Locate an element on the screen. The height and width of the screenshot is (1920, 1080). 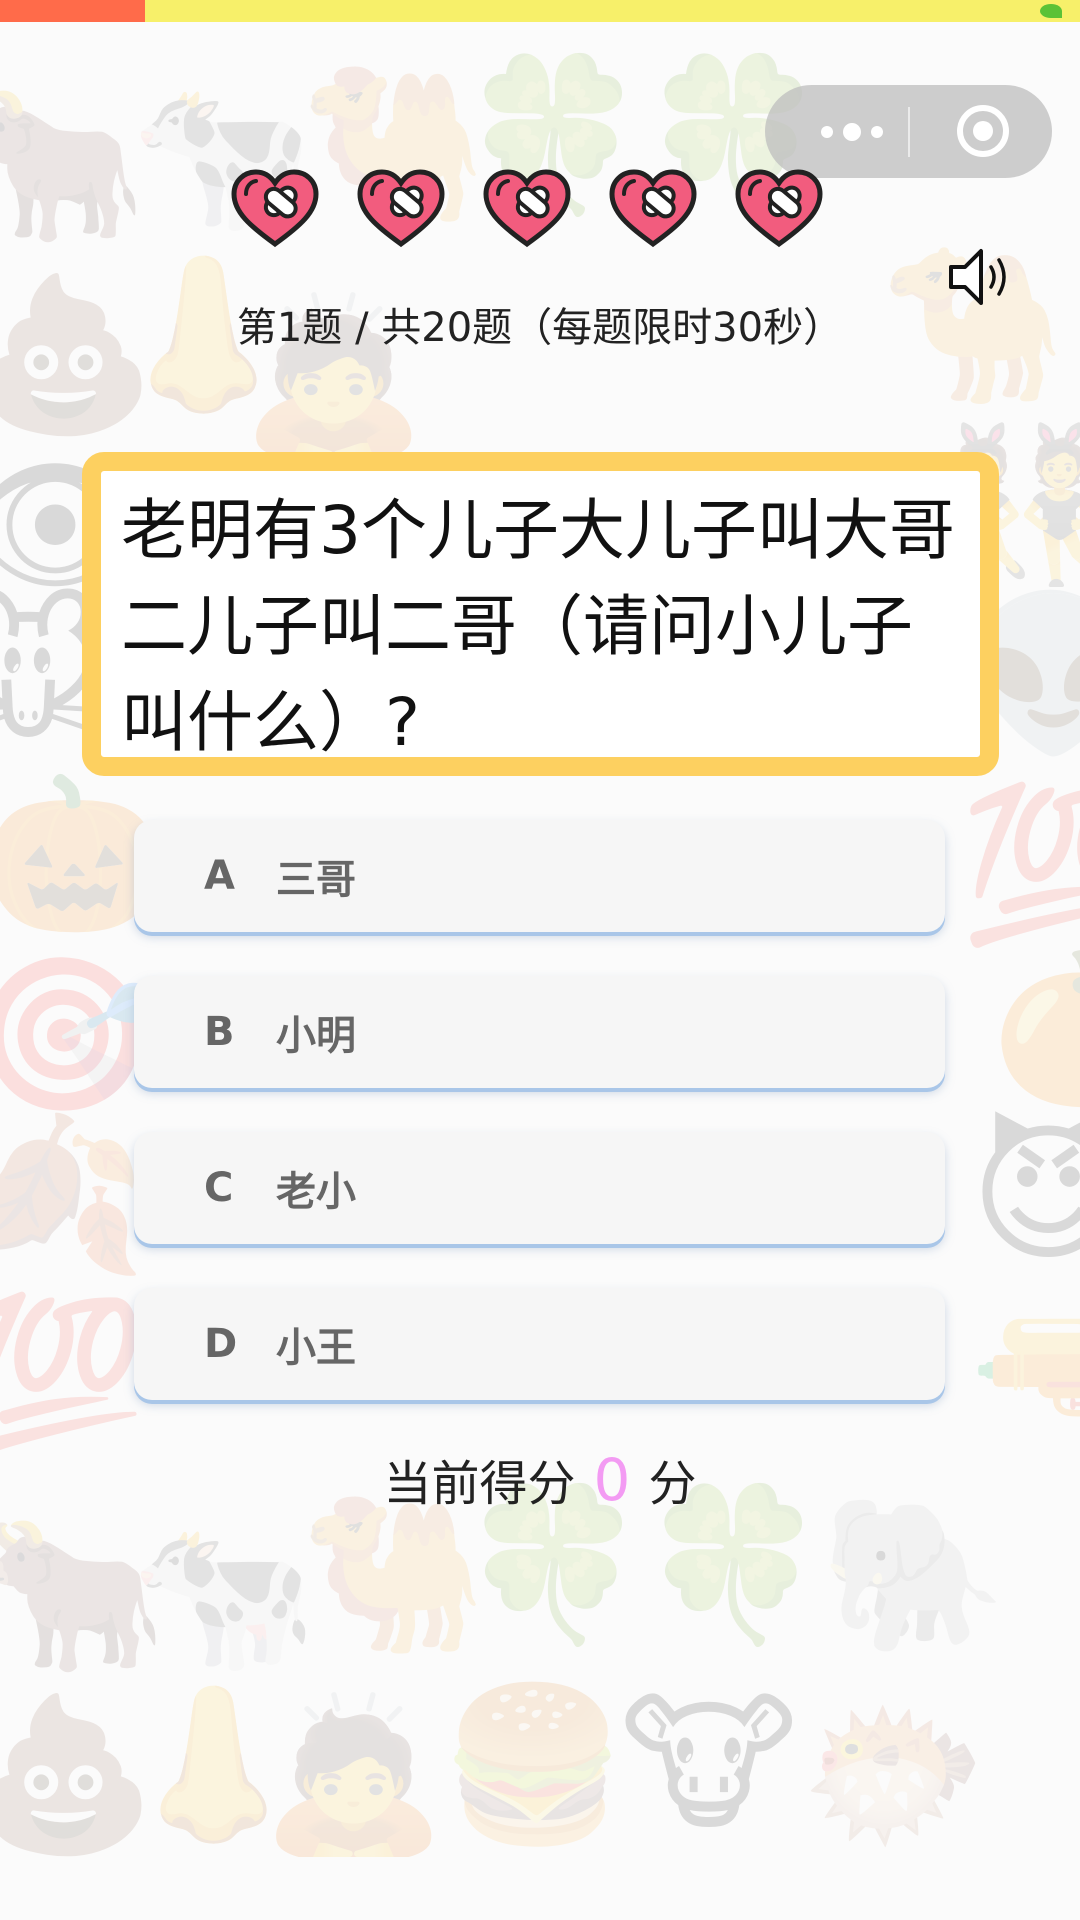
question-card: 老明有3个儿子大儿子叫大哥二儿子叫二哥（请问小儿子叫什么）? is located at coordinates (540, 614).